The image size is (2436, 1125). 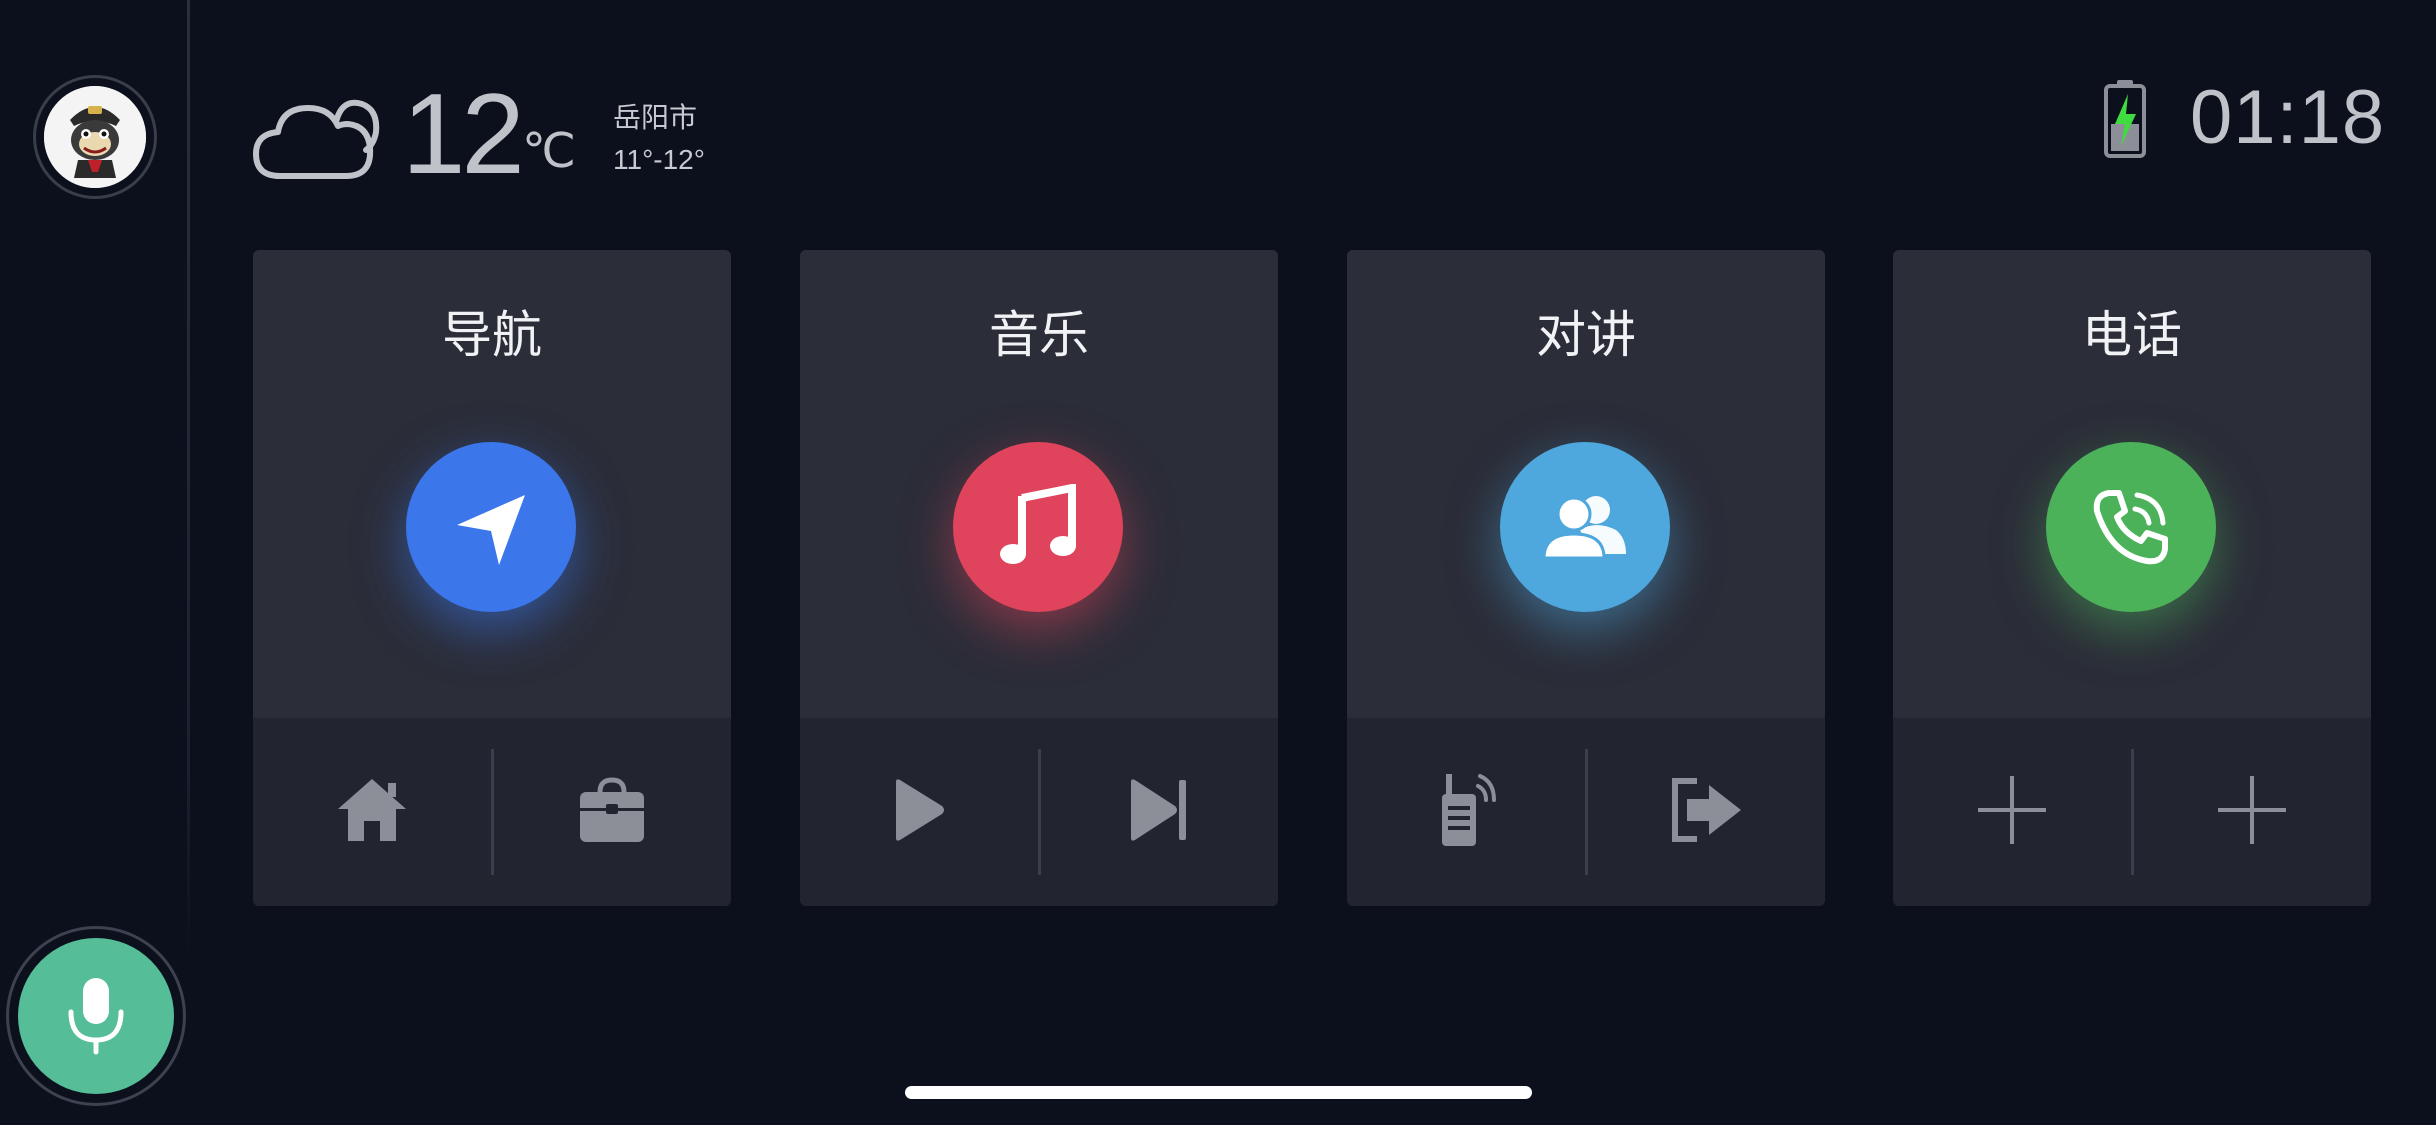 What do you see at coordinates (659, 159) in the screenshot?
I see `temperature-range: 11°-12°` at bounding box center [659, 159].